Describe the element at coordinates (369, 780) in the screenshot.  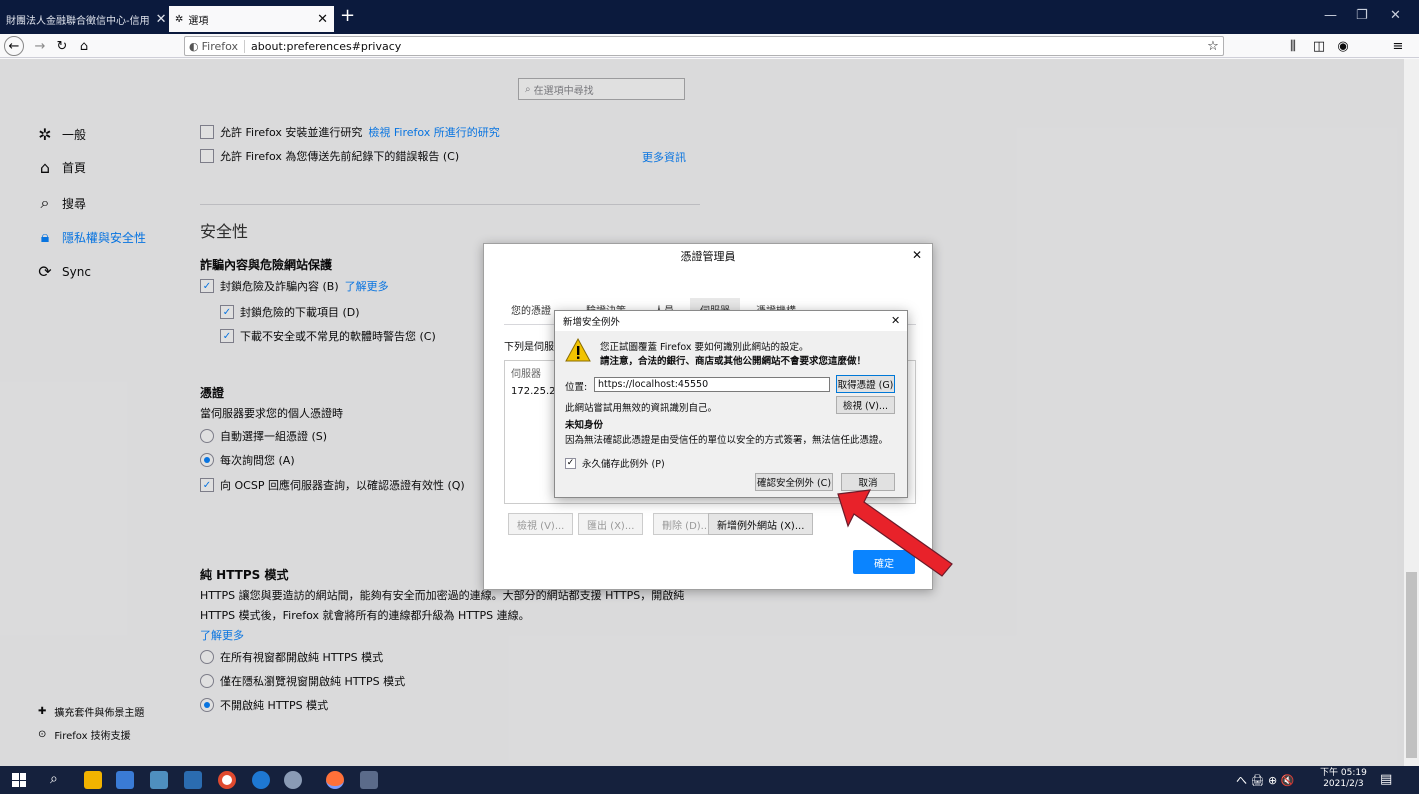
I see `app-icon` at that location.